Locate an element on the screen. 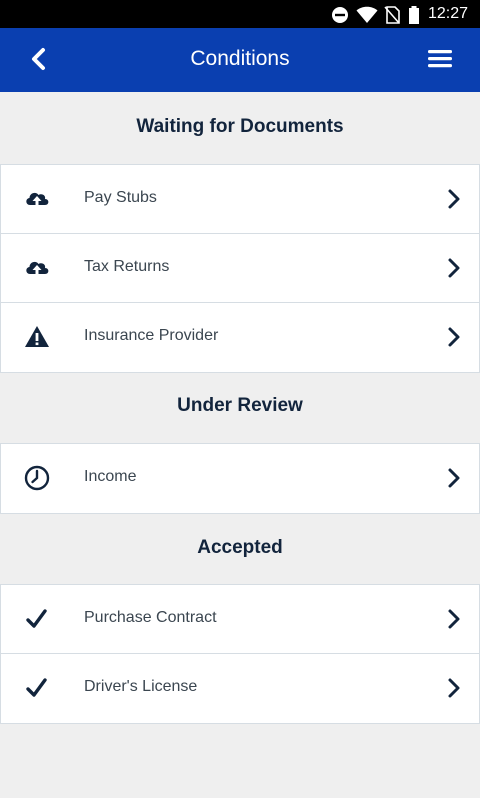 The height and width of the screenshot is (798, 480). hamburger-menu-icon is located at coordinates (440, 59).